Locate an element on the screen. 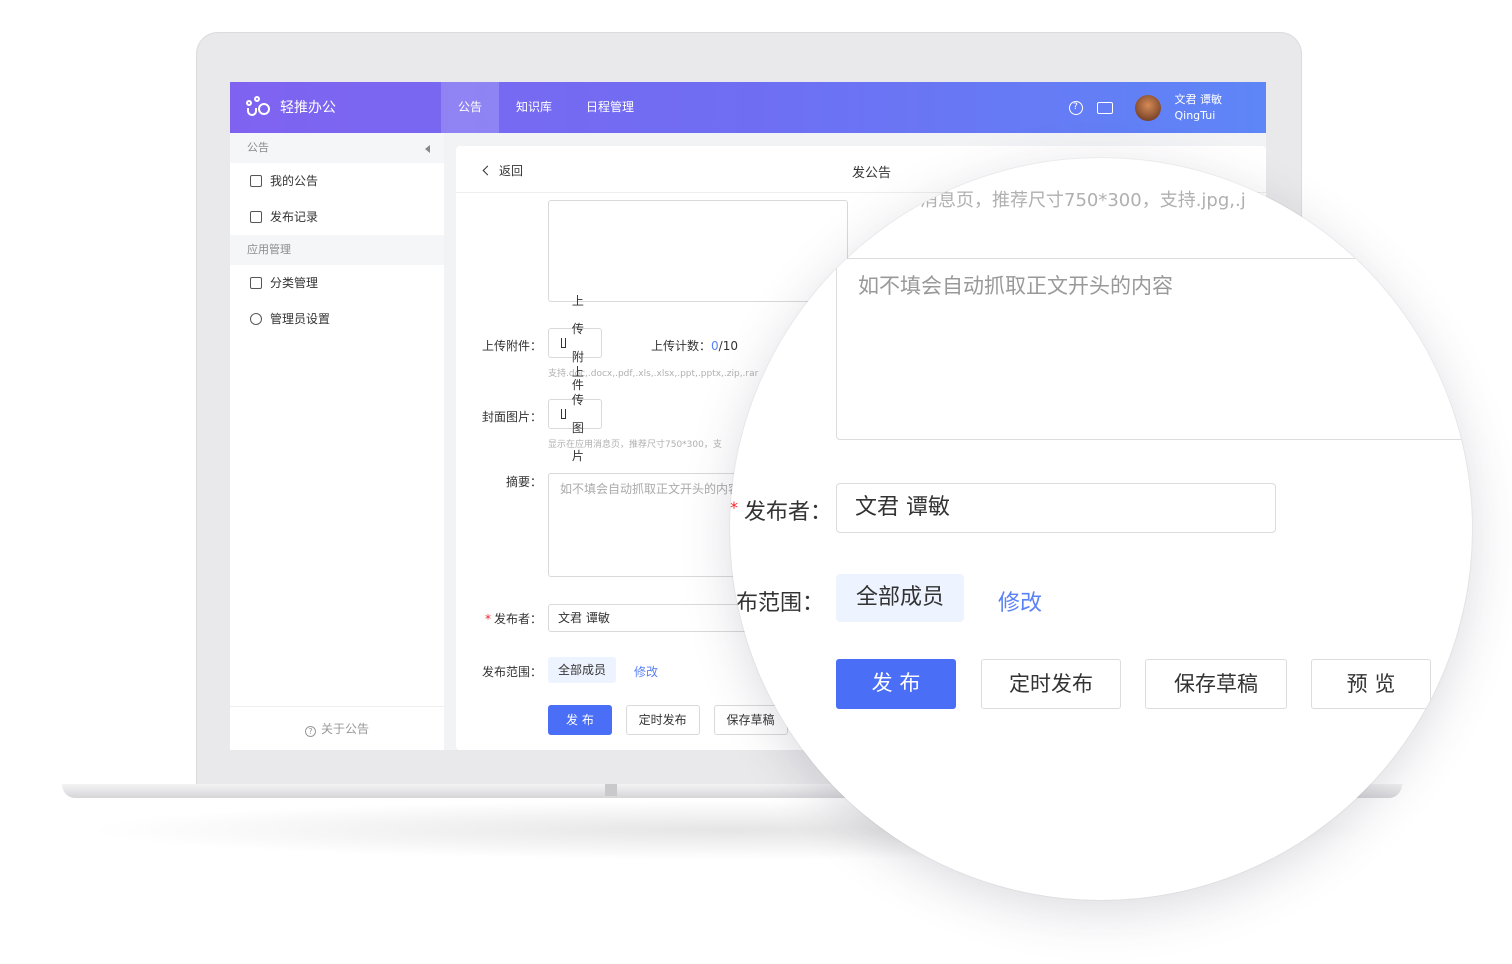  sidebar-item-label: 分类管理 is located at coordinates (294, 283).